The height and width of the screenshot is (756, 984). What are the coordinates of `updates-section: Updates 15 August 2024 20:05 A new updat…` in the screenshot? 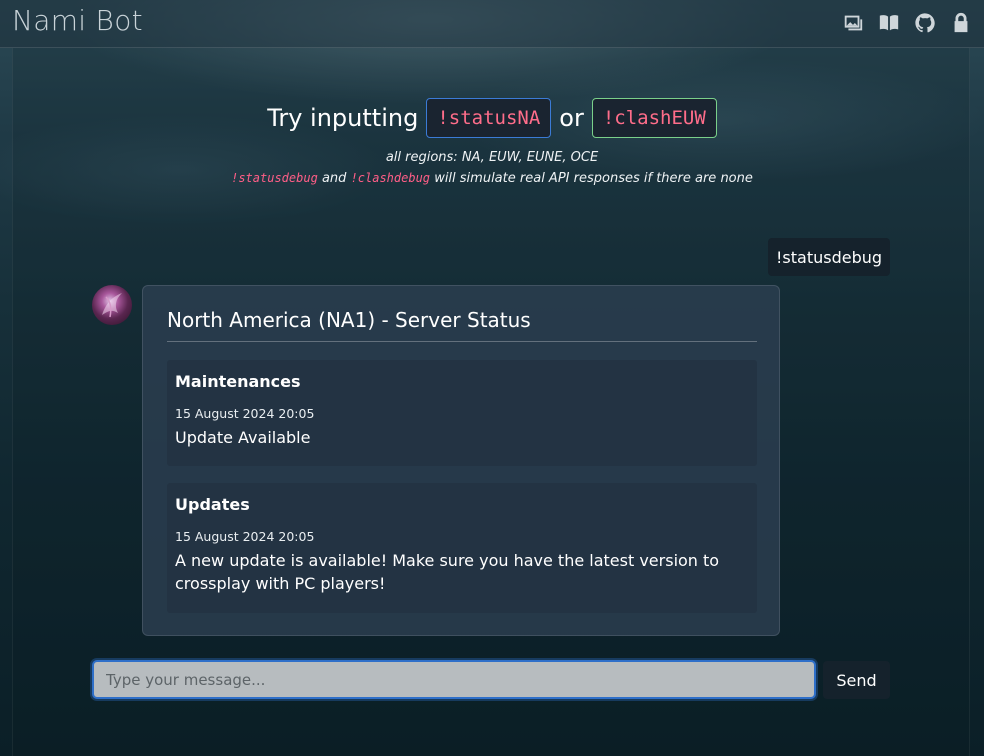 It's located at (462, 548).